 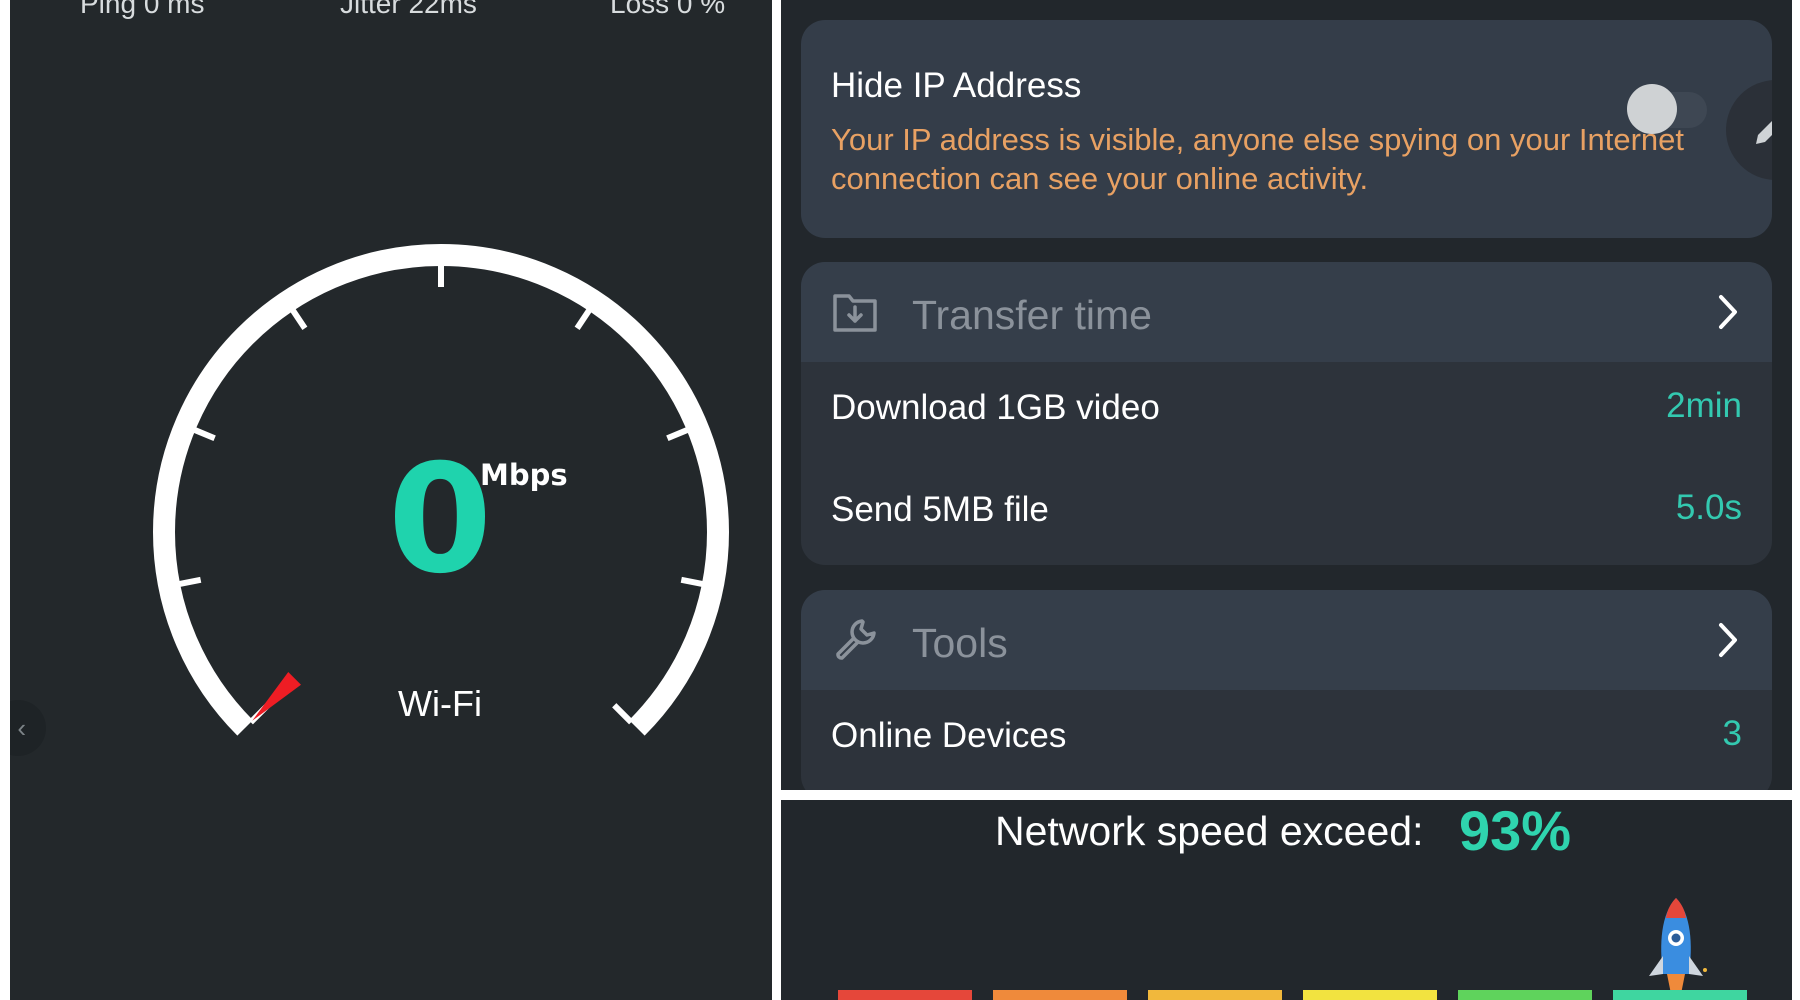 I want to click on network-speed-percent: 93%, so click(x=1515, y=831).